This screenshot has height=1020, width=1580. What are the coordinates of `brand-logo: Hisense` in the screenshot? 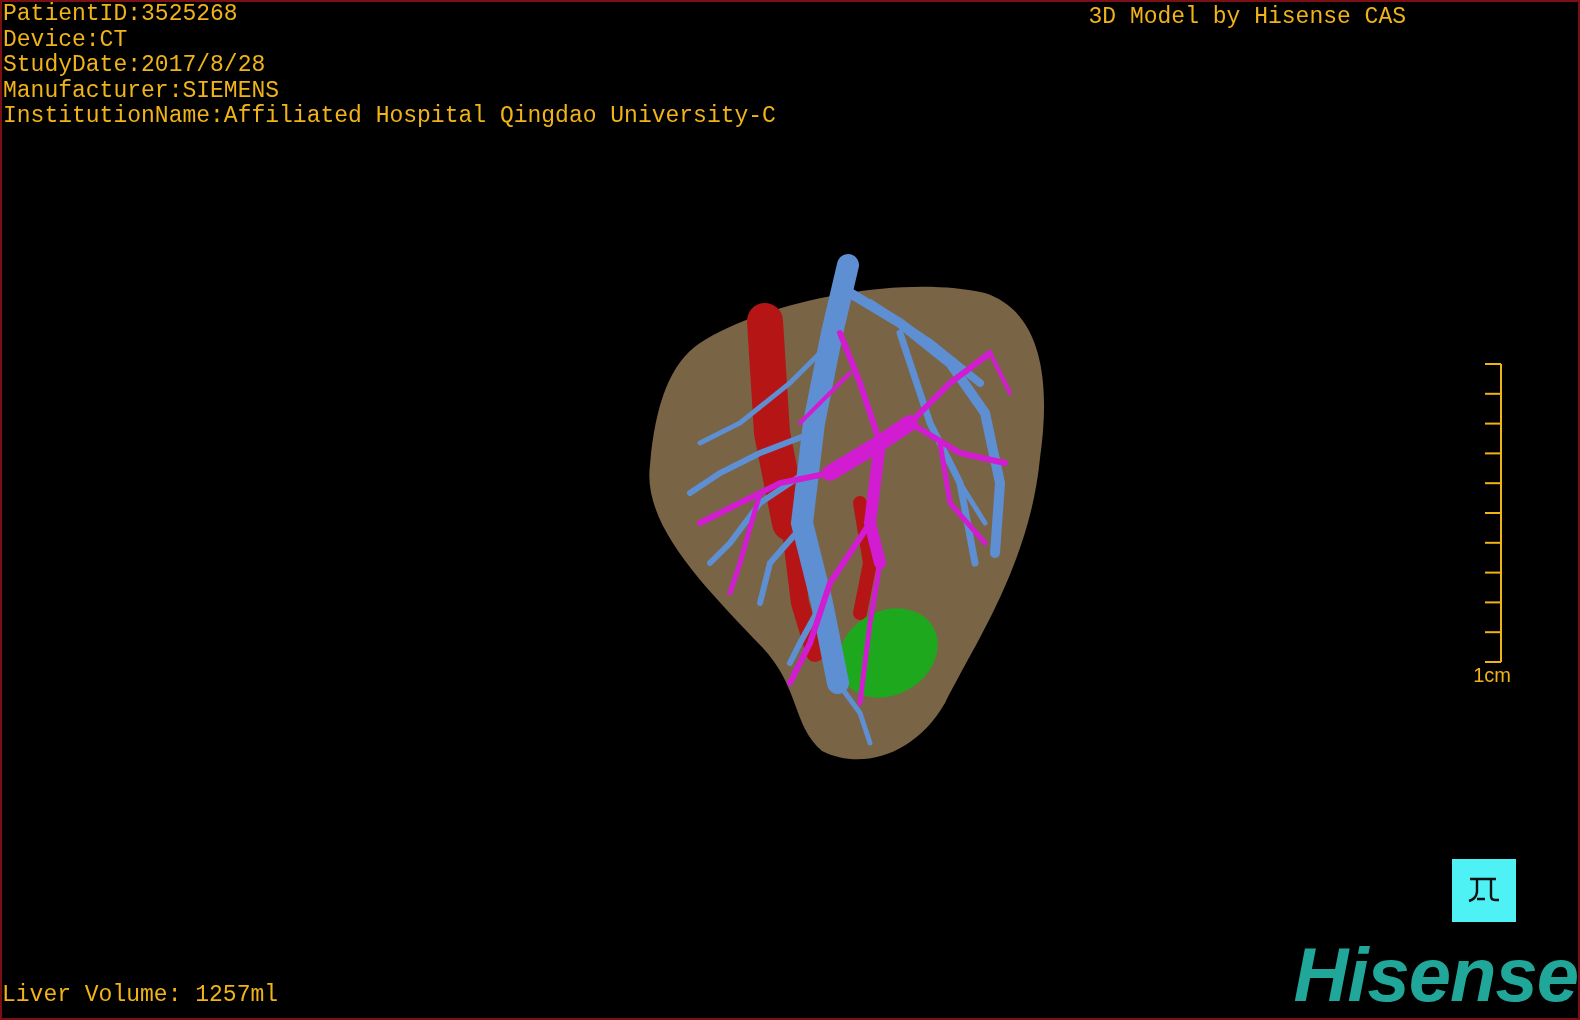 It's located at (1435, 975).